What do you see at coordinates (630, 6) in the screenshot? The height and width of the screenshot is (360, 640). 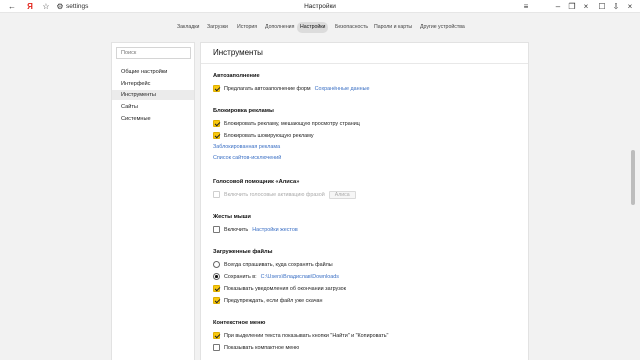 I see `window-close-icon: ×` at bounding box center [630, 6].